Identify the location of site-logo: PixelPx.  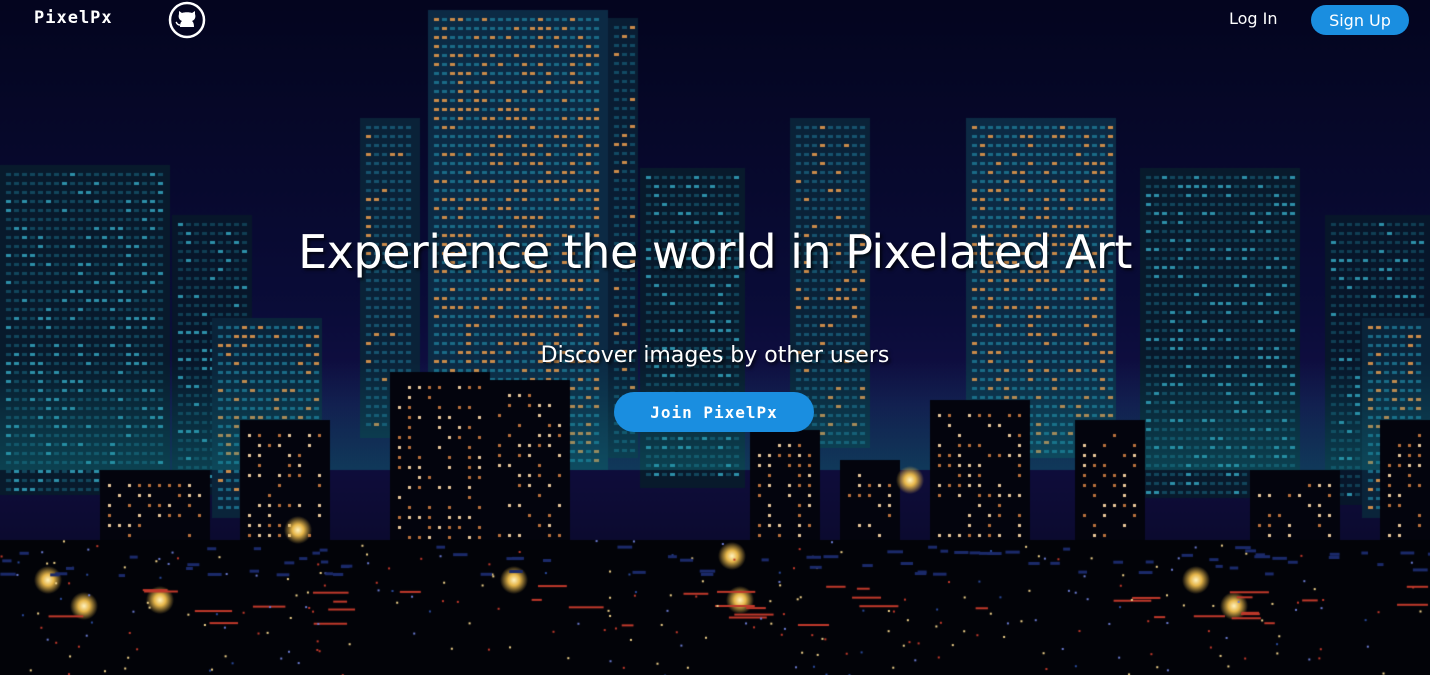
(73, 18).